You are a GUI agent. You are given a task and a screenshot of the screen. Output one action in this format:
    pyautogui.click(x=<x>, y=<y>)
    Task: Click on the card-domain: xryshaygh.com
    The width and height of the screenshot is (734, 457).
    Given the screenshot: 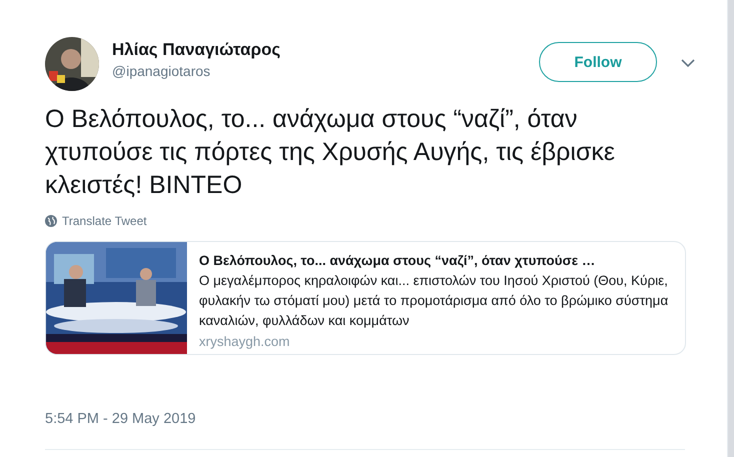 What is the action you would take?
    pyautogui.click(x=245, y=341)
    